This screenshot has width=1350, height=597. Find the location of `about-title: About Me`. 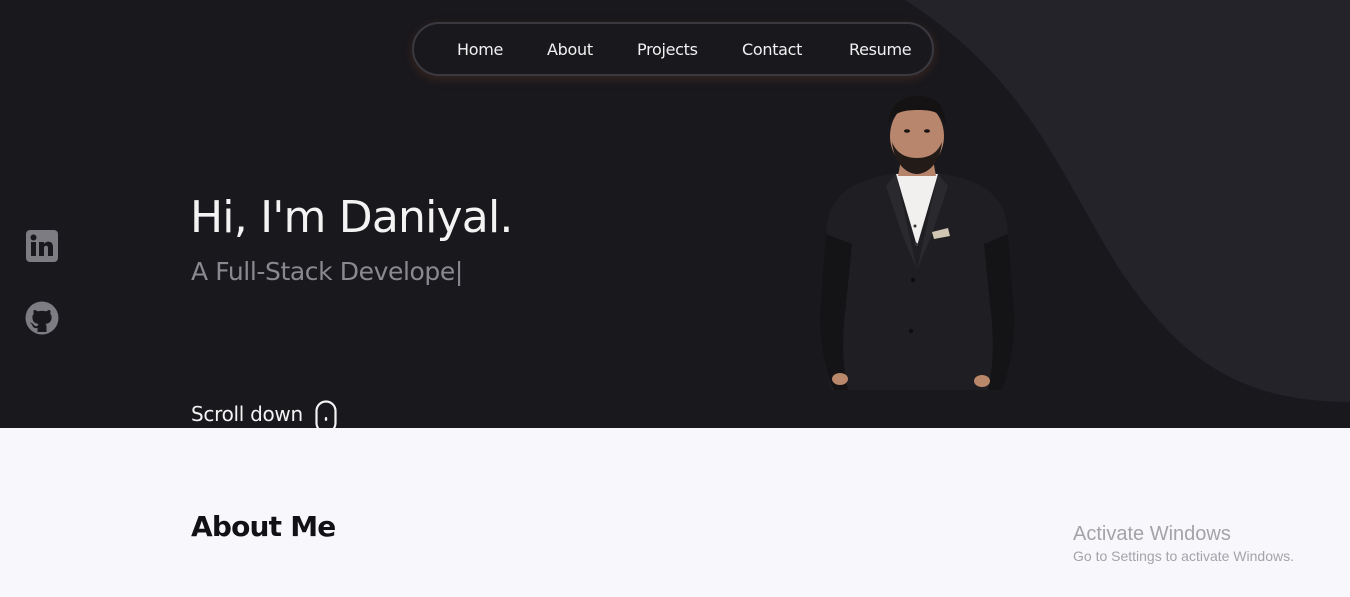

about-title: About Me is located at coordinates (263, 526).